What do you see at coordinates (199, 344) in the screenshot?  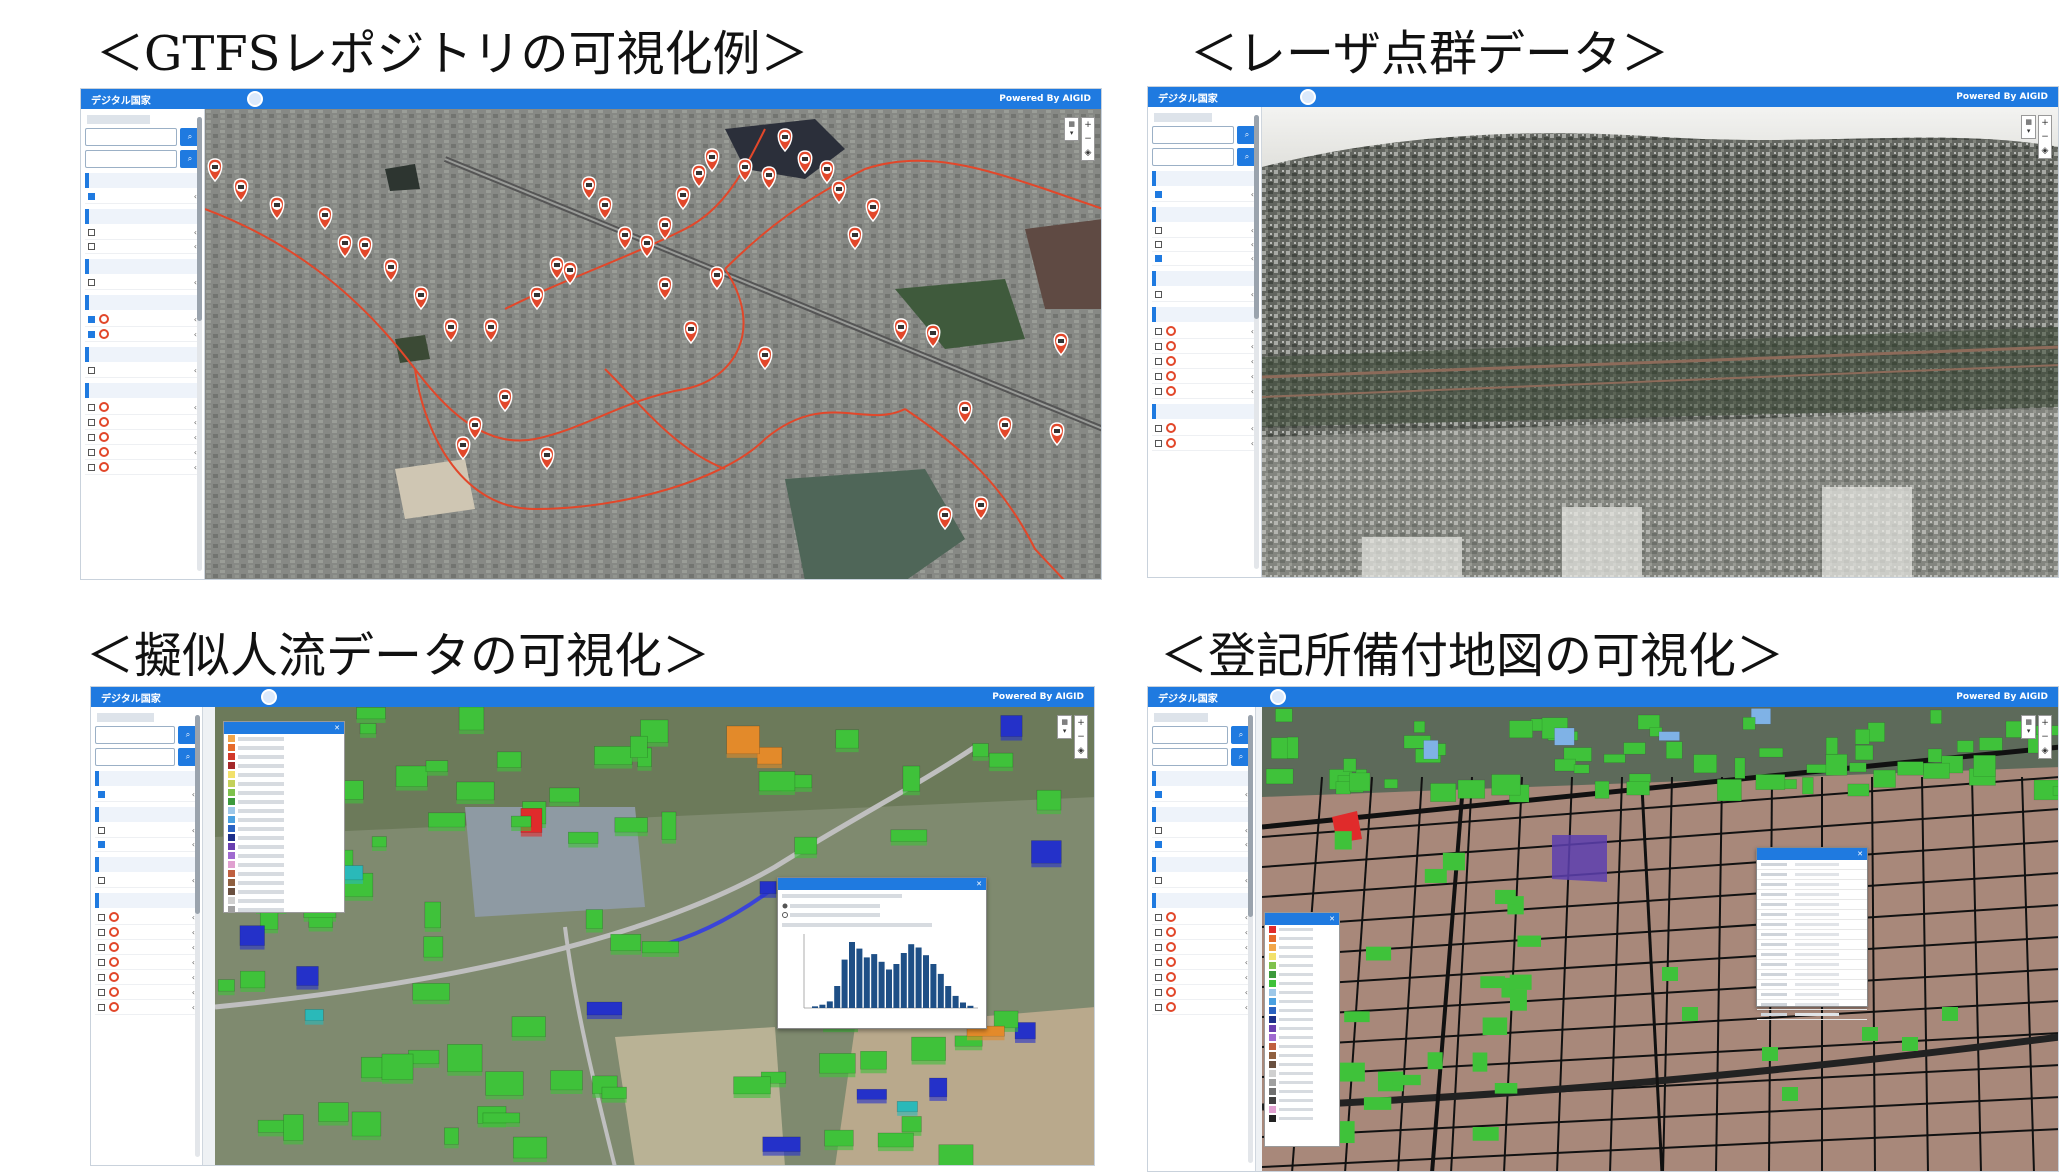 I see `sidebar-scrollbar` at bounding box center [199, 344].